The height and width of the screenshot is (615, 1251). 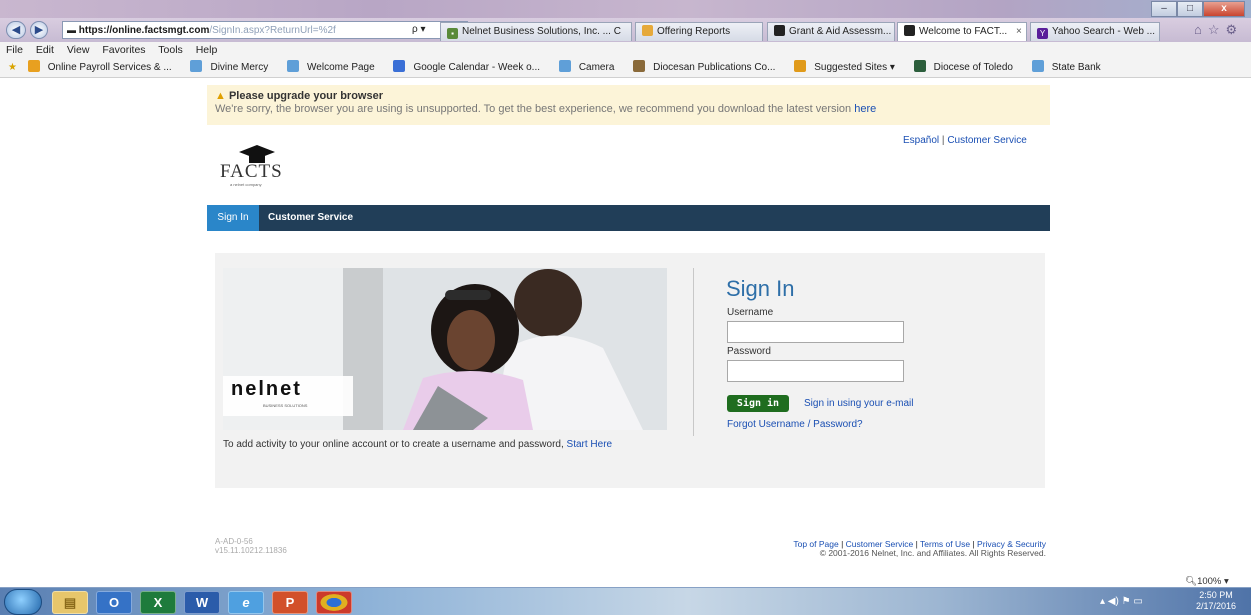 What do you see at coordinates (70, 602) in the screenshot?
I see `file-explorer-icon: ▤` at bounding box center [70, 602].